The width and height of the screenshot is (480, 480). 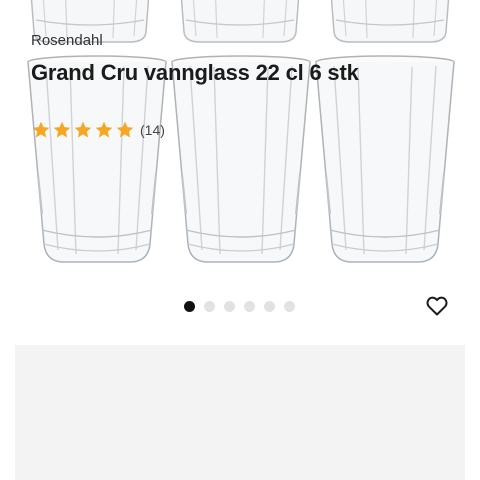 I want to click on rating-stars, so click(x=83, y=129).